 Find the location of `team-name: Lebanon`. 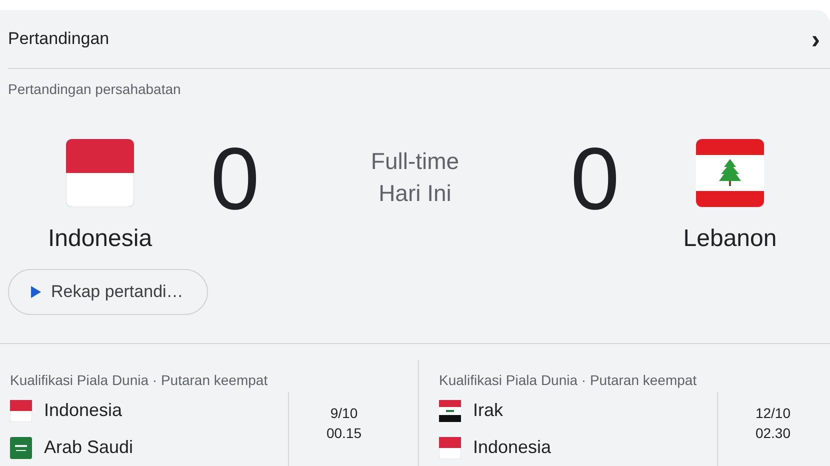

team-name: Lebanon is located at coordinates (730, 239).